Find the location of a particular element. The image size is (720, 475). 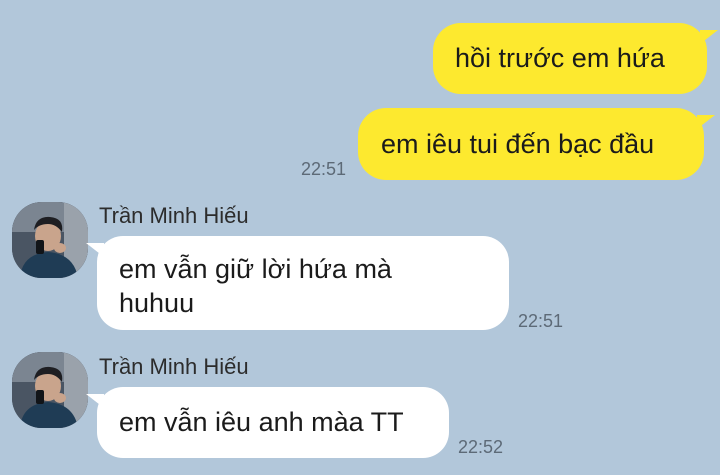

message-timestamp: 22:52 is located at coordinates (481, 447).